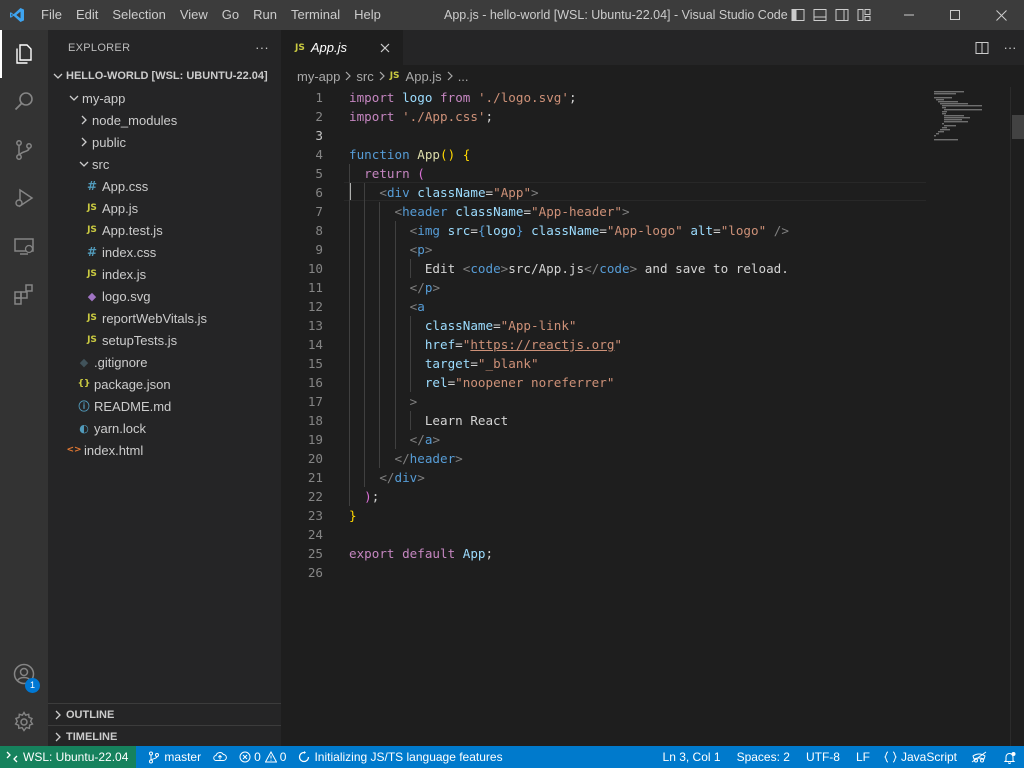 Image resolution: width=1024 pixels, height=768 pixels. What do you see at coordinates (164, 142) in the screenshot?
I see `tree-item-public: public` at bounding box center [164, 142].